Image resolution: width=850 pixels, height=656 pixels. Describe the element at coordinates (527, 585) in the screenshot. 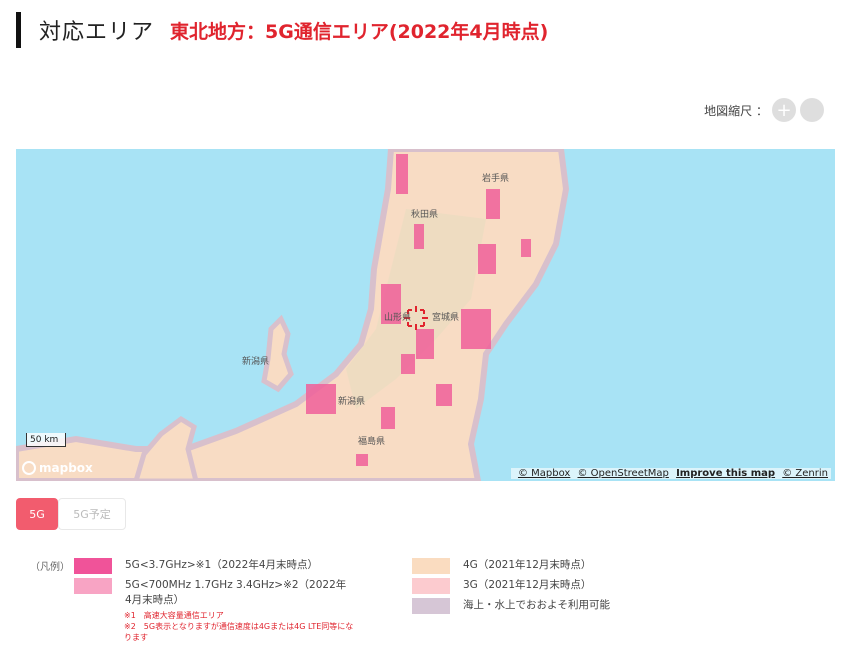

I see `legend-text: 3G（2021年12月末時点）` at that location.